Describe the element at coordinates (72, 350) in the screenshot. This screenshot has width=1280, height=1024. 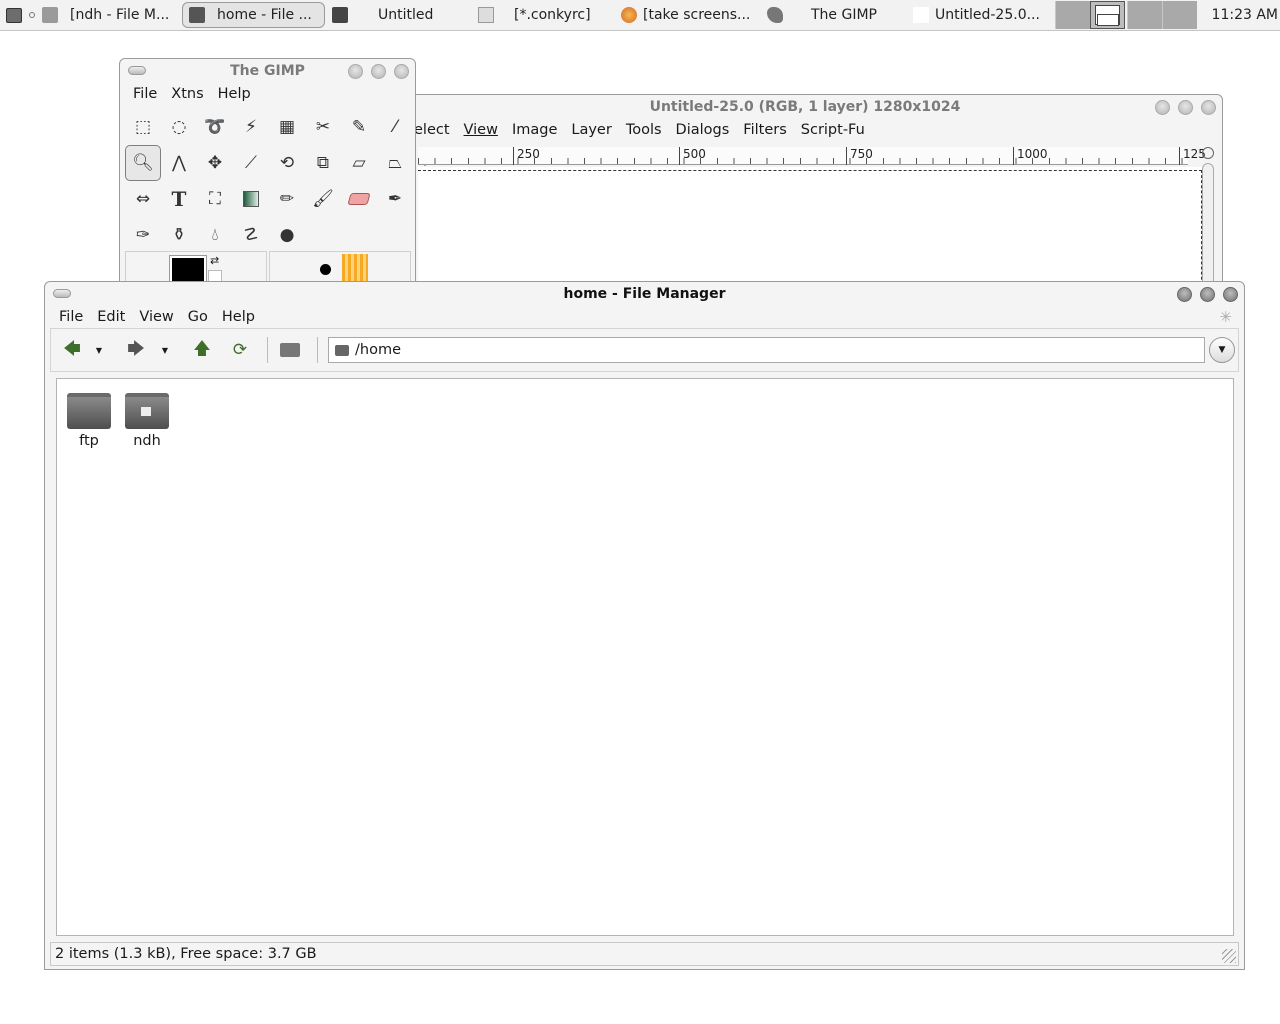
I see `back-button: 🡄` at that location.